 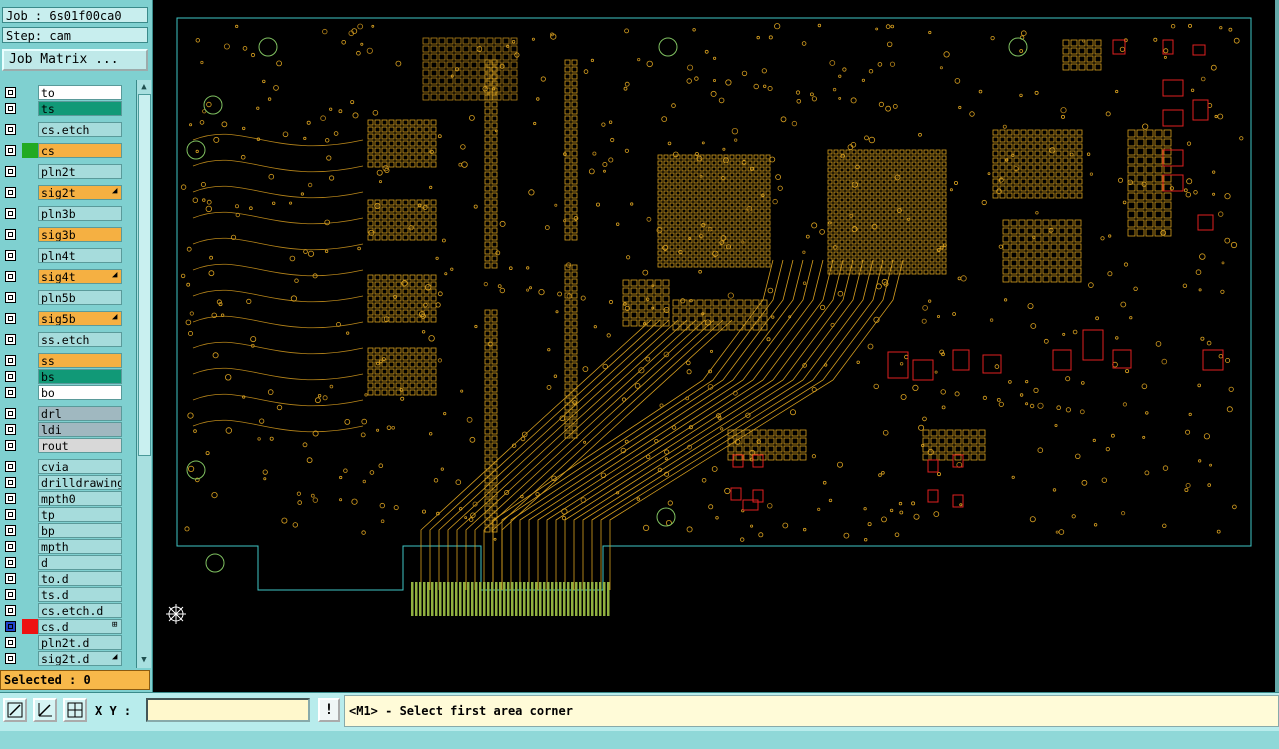 What do you see at coordinates (80, 192) in the screenshot?
I see `layer-name: sig2t` at bounding box center [80, 192].